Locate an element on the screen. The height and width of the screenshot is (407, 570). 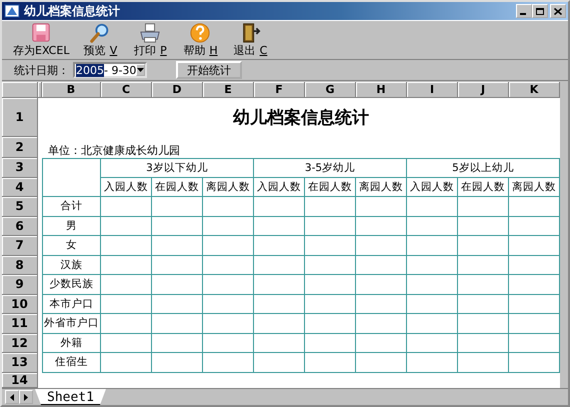
row-header: 11 is located at coordinates (20, 324).